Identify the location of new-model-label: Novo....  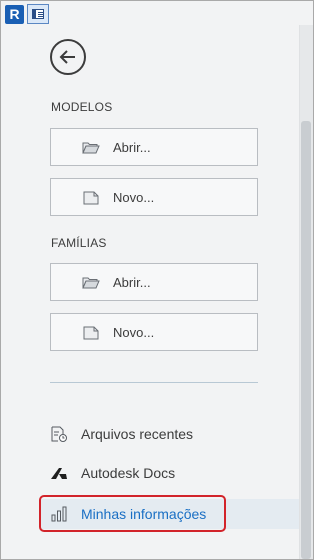
(134, 197).